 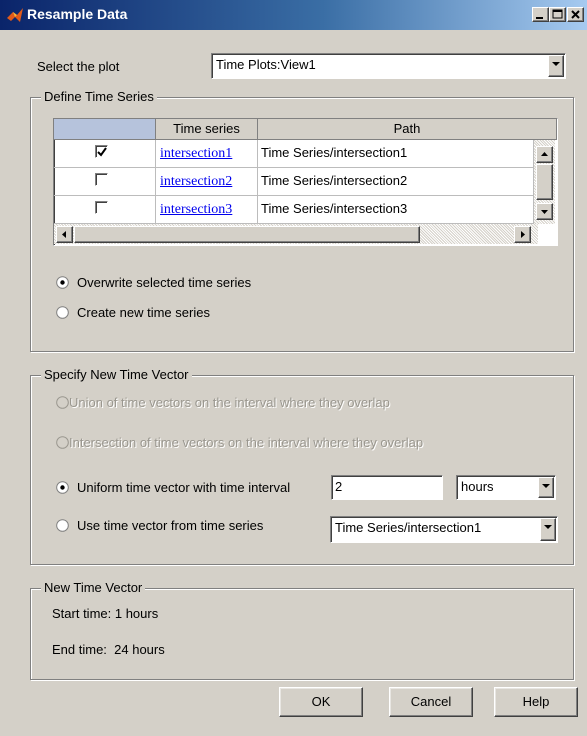 I want to click on source-series-value: Time Series/intersection1, so click(x=408, y=527).